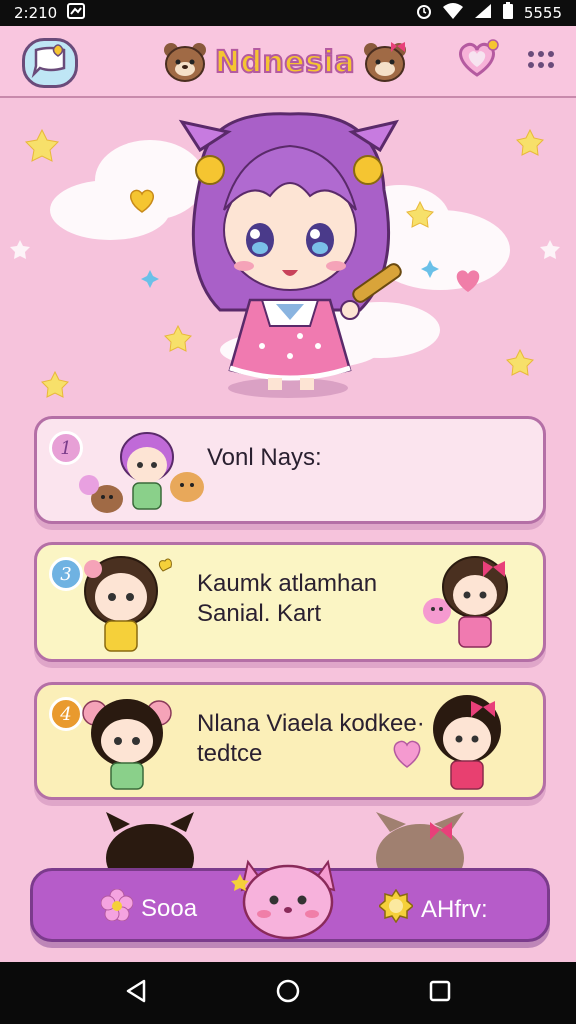 The image size is (576, 1024). I want to click on nav-back-button, so click(136, 993).